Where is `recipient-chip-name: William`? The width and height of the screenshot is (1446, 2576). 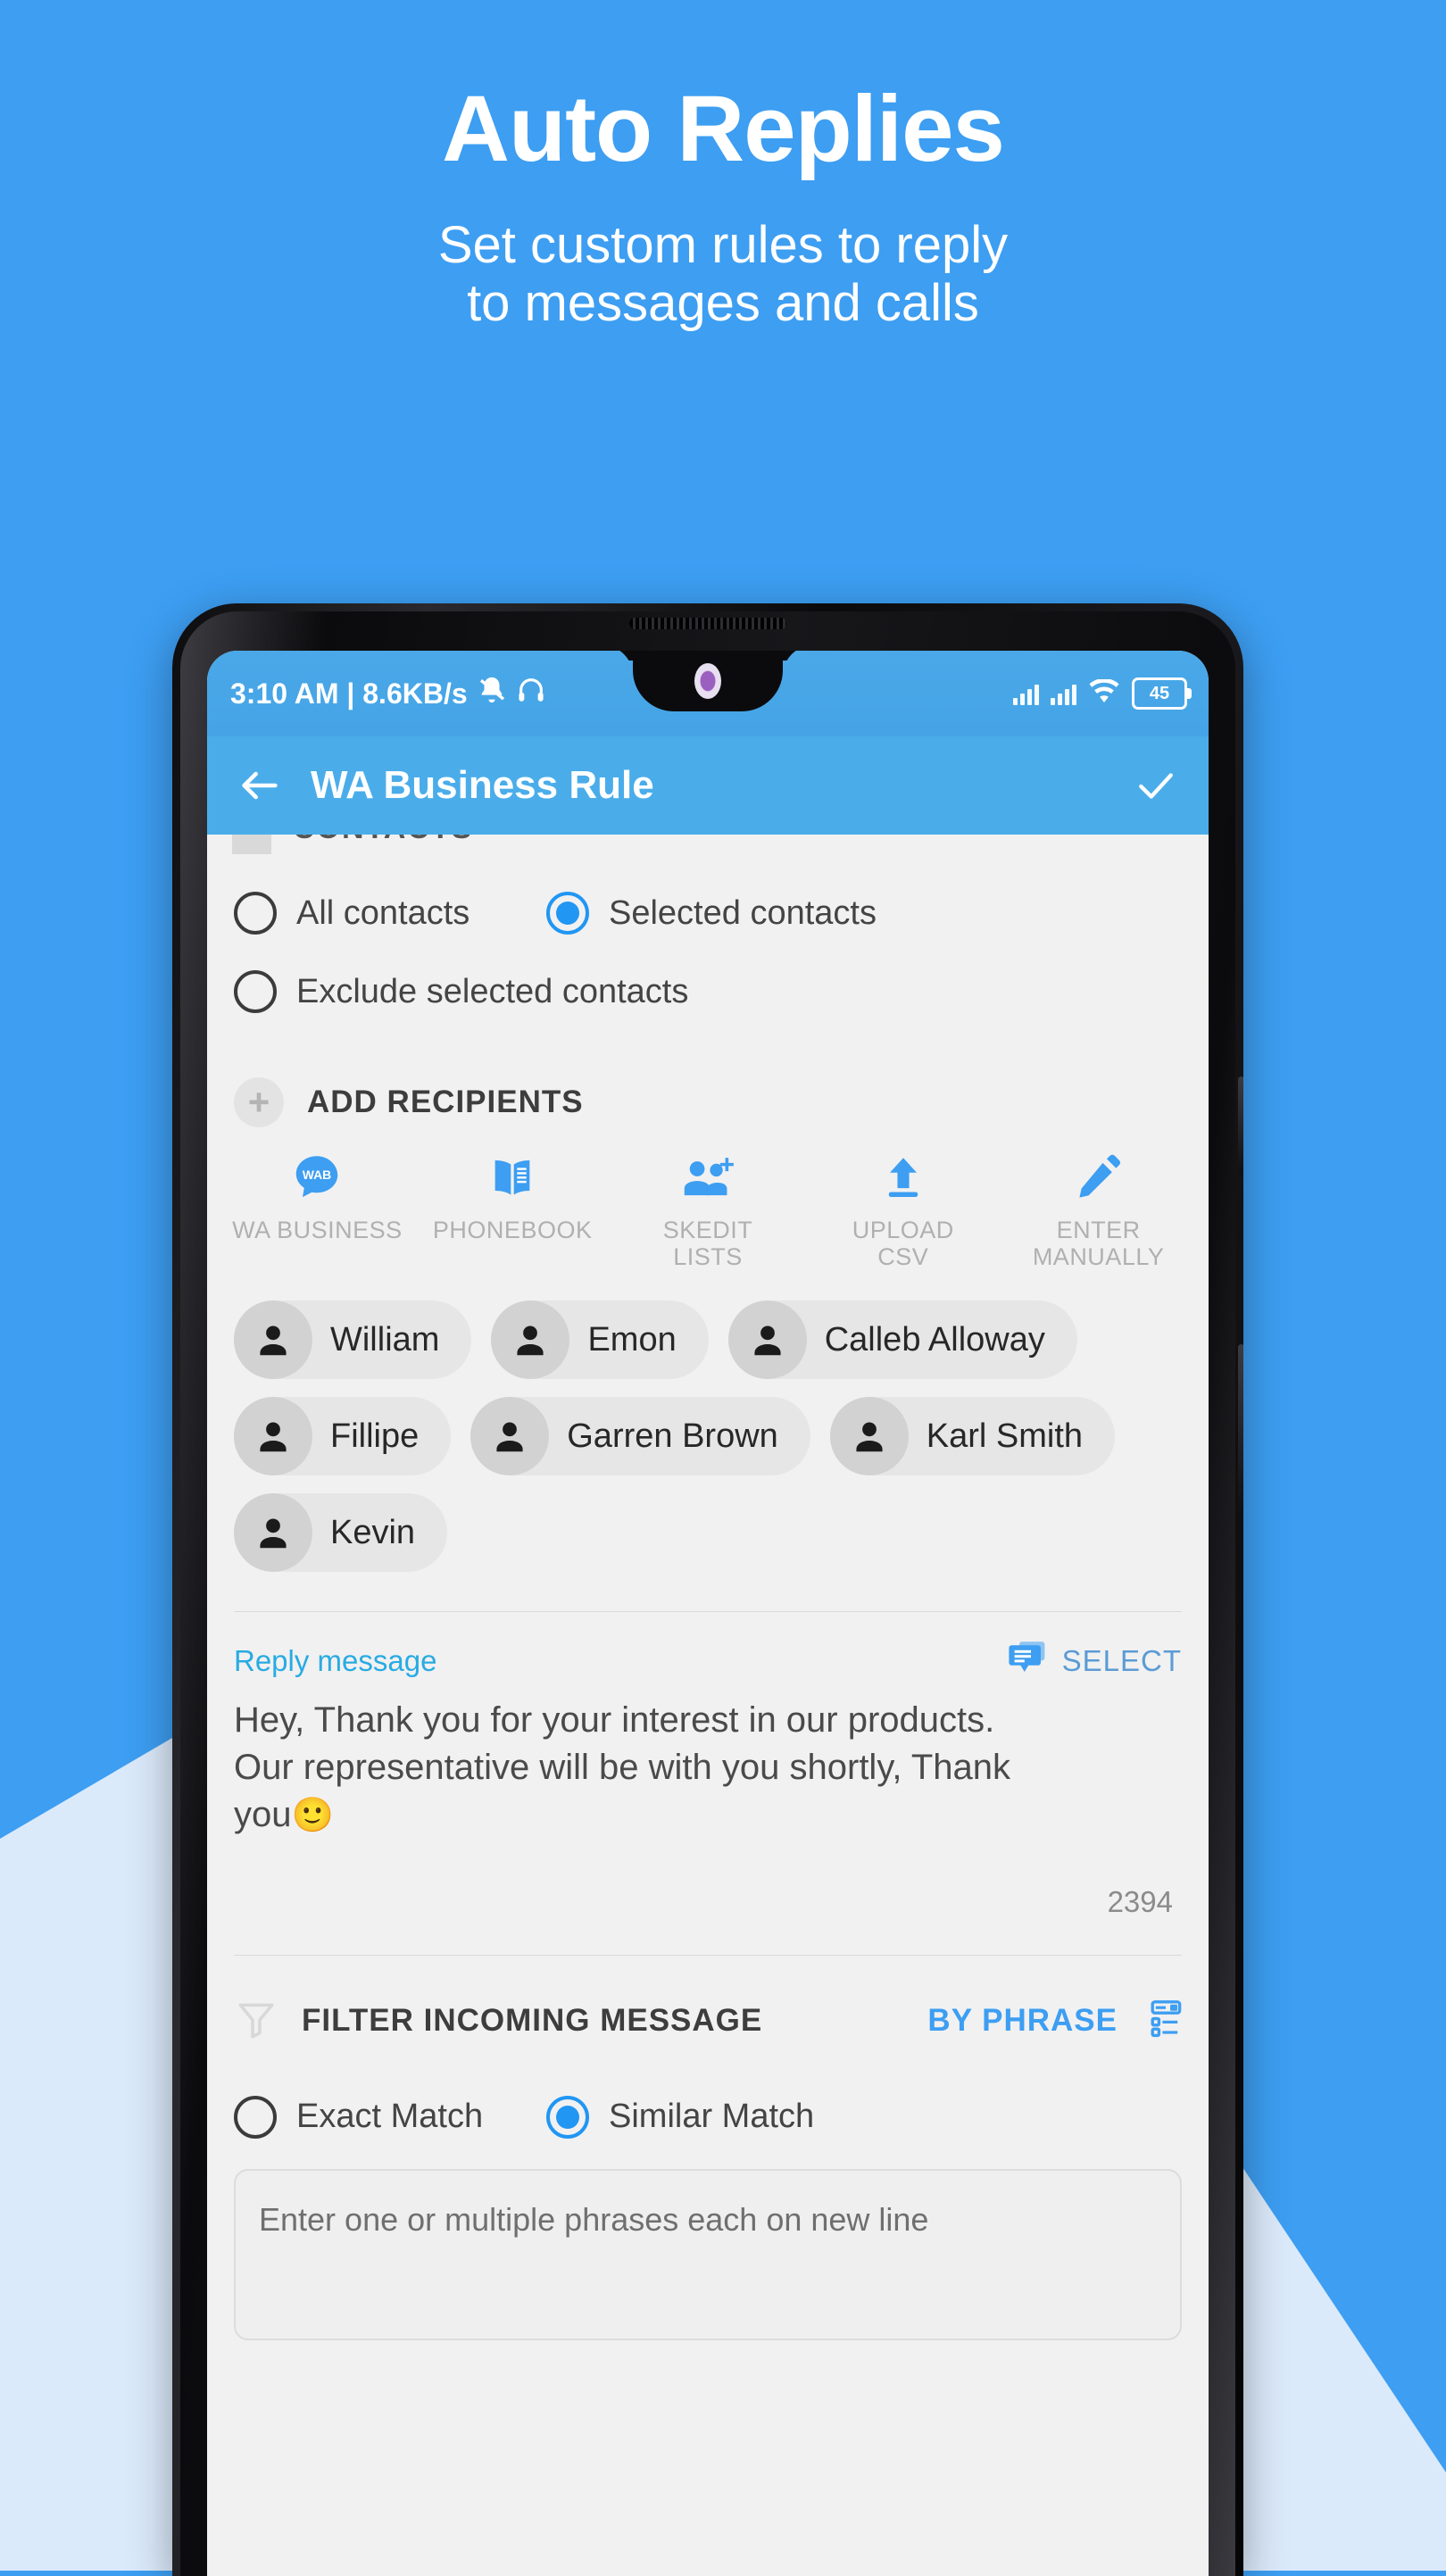 recipient-chip-name: William is located at coordinates (385, 1340).